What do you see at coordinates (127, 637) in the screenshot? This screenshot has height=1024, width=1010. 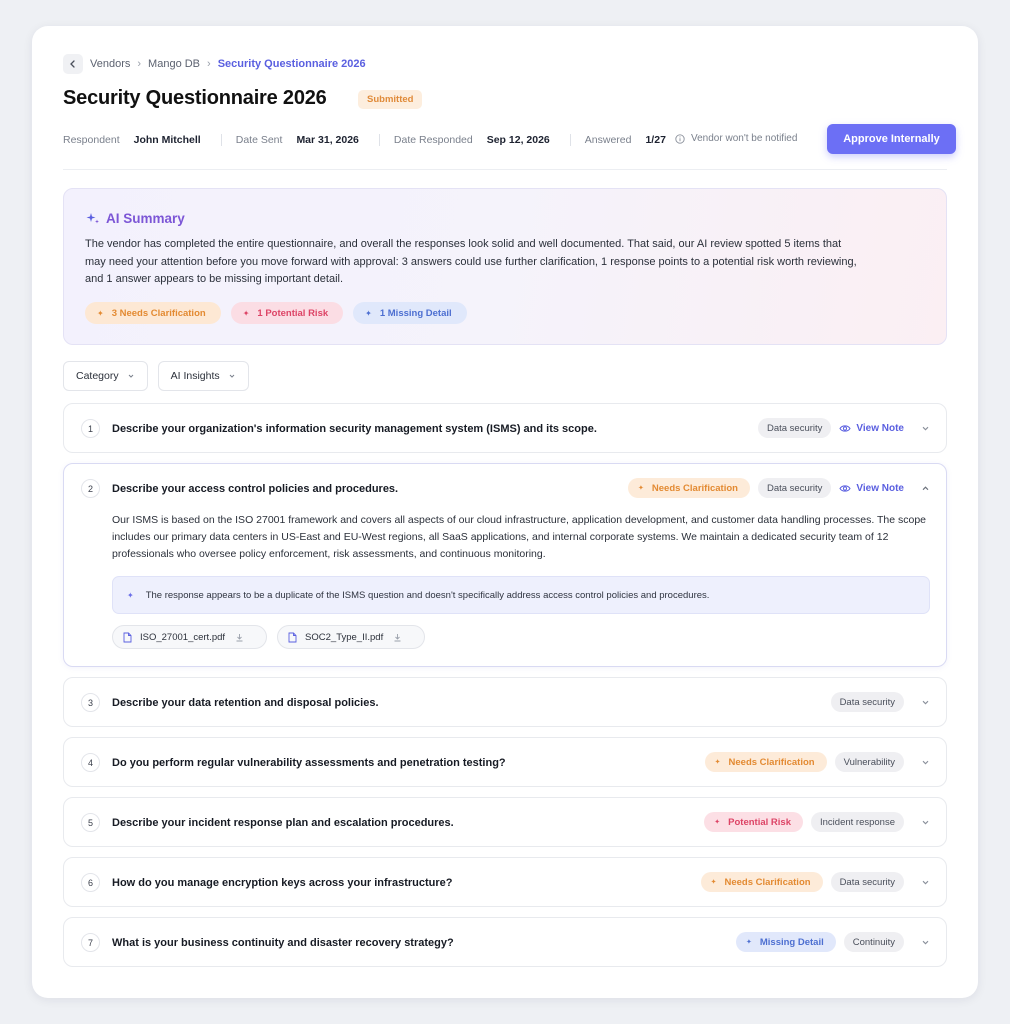 I see `file-icon` at bounding box center [127, 637].